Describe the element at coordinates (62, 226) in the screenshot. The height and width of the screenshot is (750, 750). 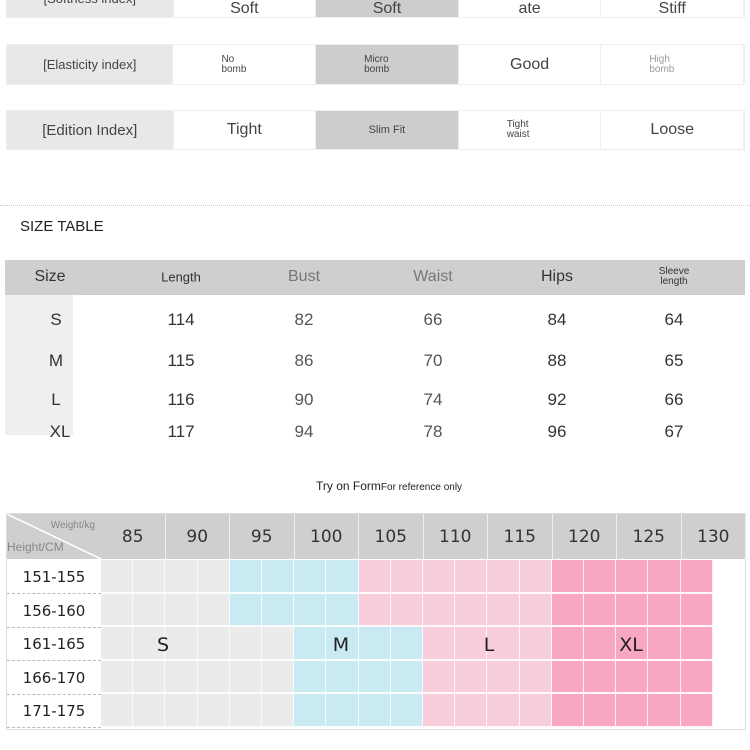
I see `size-table-title: SIZE TABLE` at that location.